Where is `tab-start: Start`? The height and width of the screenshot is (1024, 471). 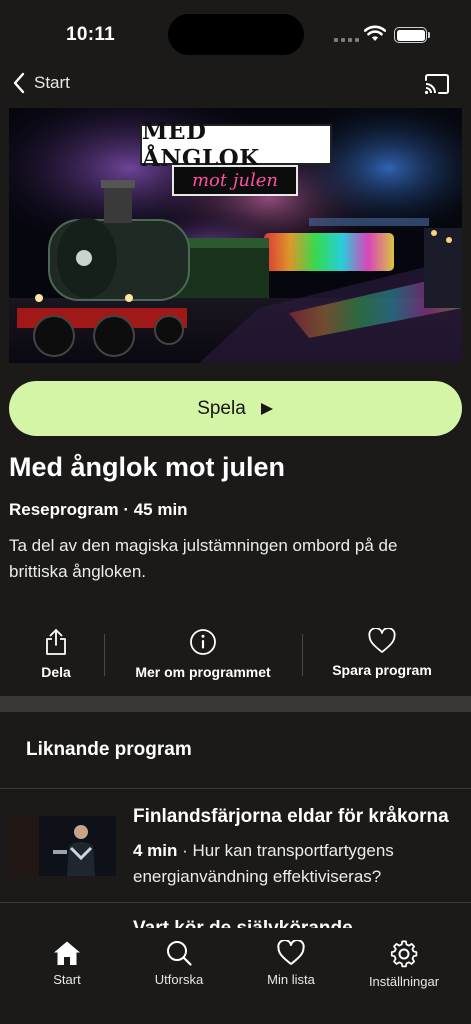 tab-start: Start is located at coordinates (67, 963).